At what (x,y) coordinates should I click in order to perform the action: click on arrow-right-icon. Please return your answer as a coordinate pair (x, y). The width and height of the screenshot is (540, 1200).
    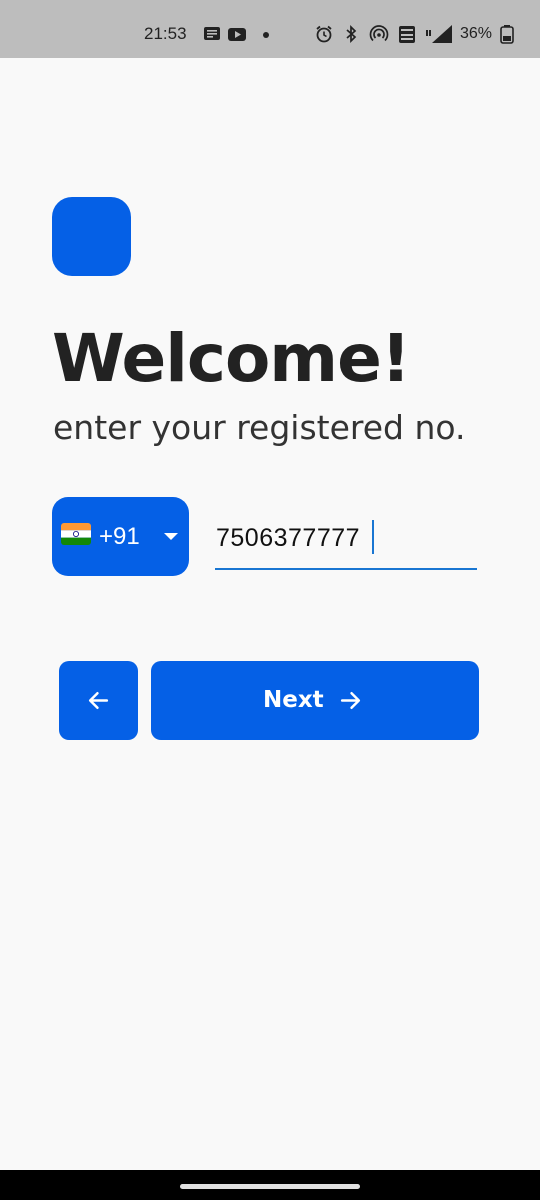
    Looking at the image, I should click on (350, 700).